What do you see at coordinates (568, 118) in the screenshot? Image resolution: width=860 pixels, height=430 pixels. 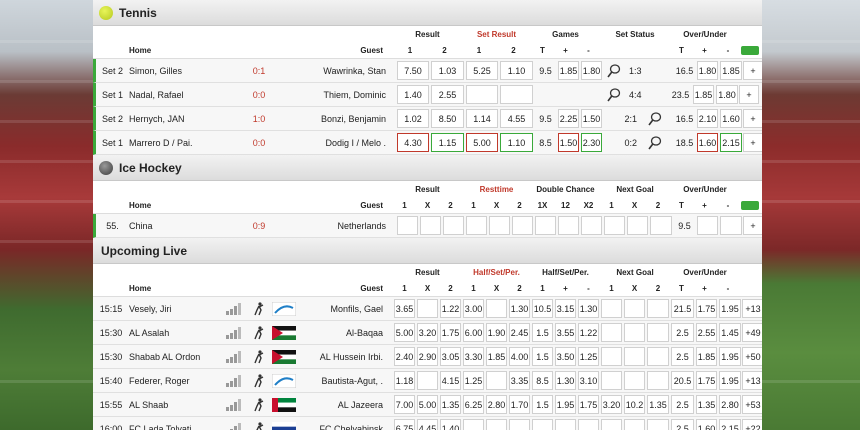 I see `odd-games-over: 2.25` at bounding box center [568, 118].